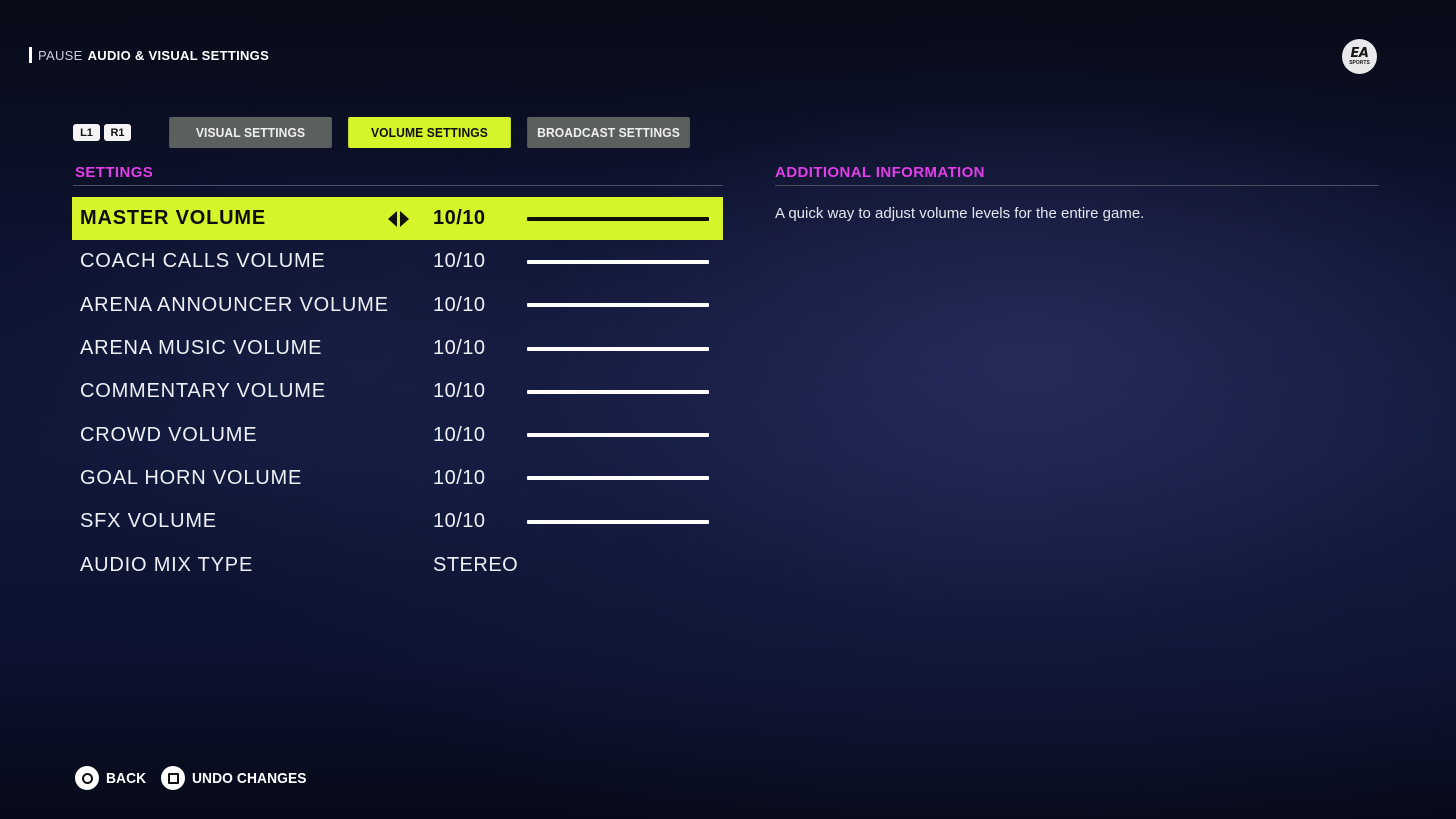  I want to click on arrow-left-icon, so click(392, 218).